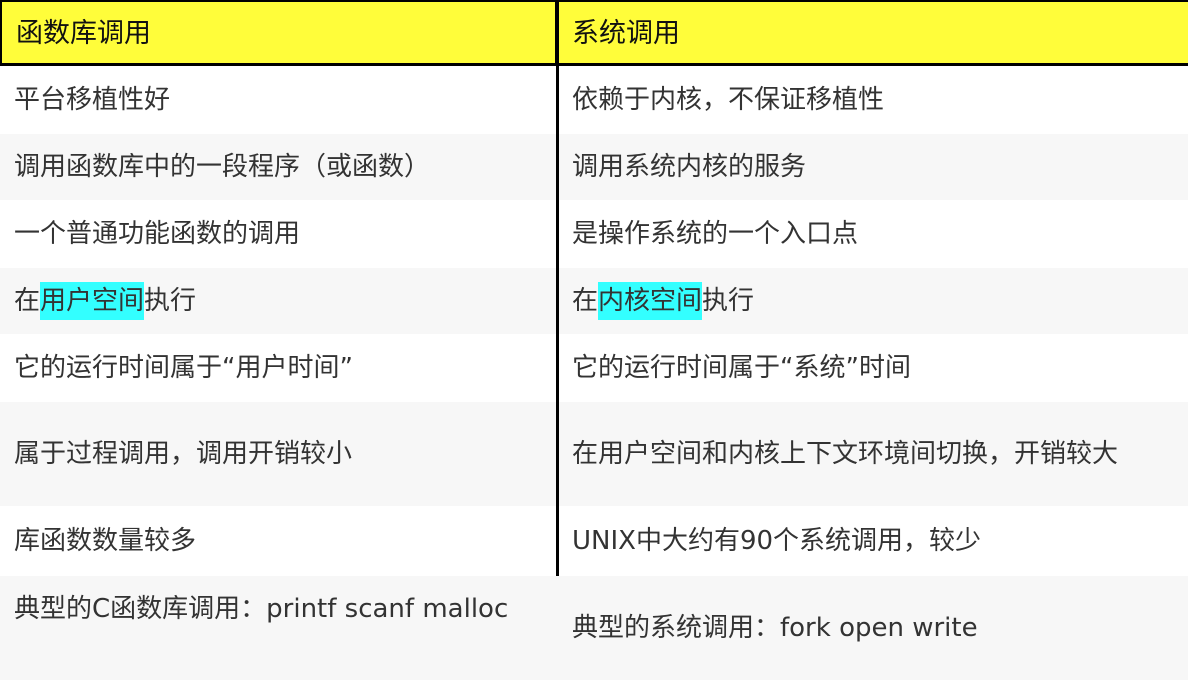  I want to click on table-row: 库函数数量较多 UNIX中大约有90个系统调用，较少, so click(594, 541).